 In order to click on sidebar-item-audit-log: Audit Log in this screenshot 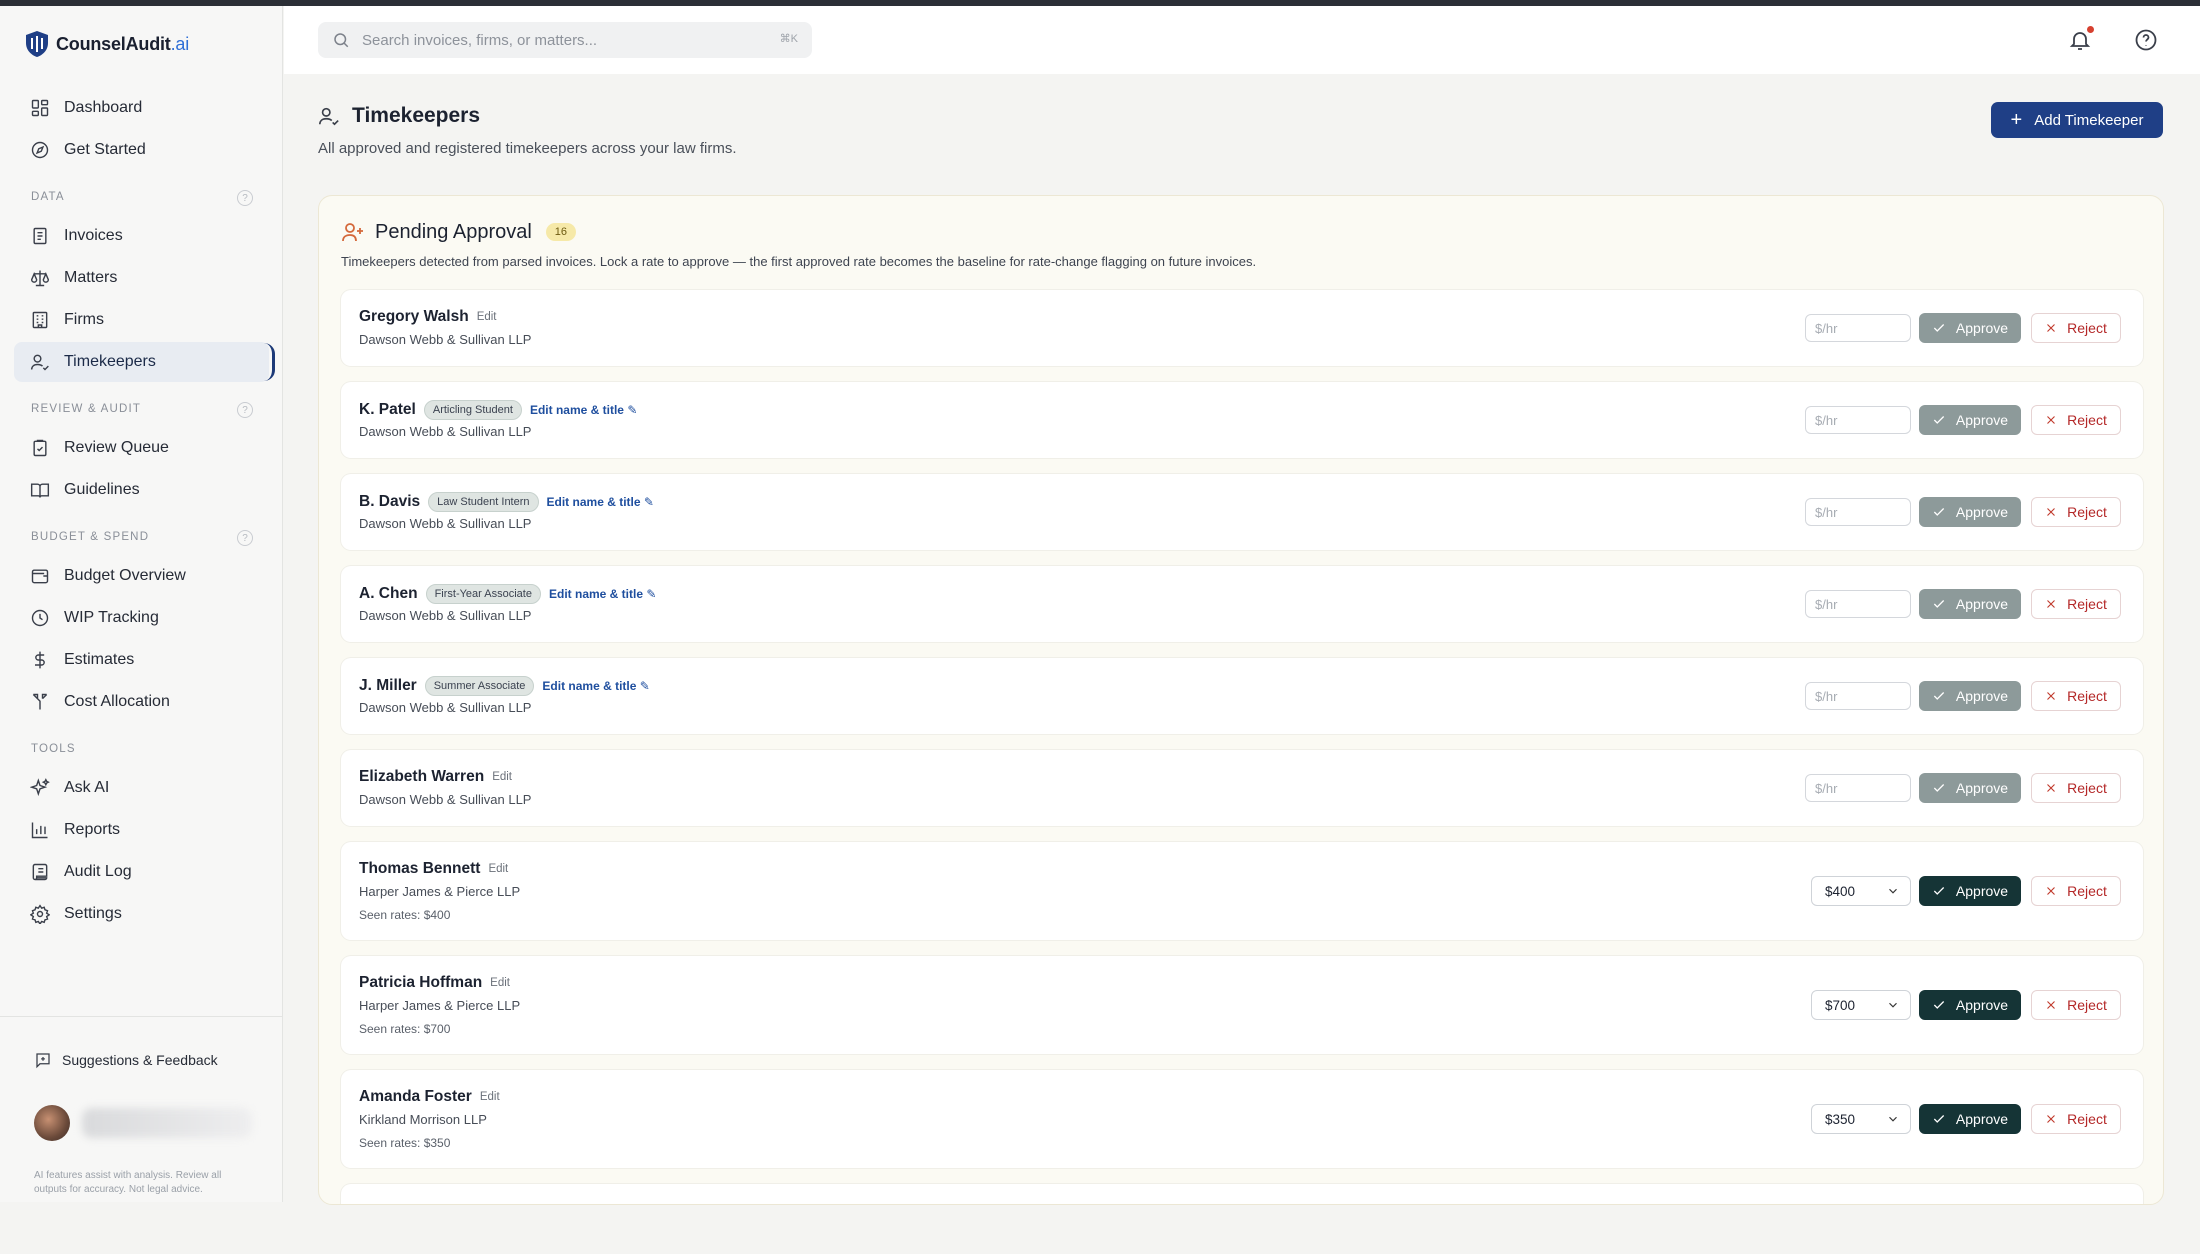, I will do `click(141, 872)`.